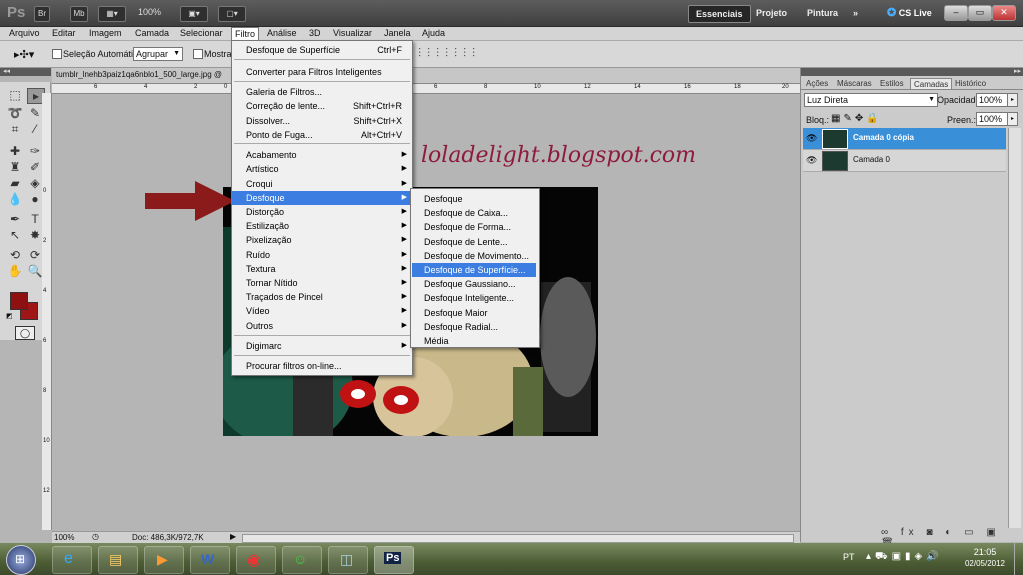  What do you see at coordinates (426, 89) in the screenshot?
I see `horizontal-ruler: 6 4 2 0 6 8 10 12 14 16 18 20` at bounding box center [426, 89].